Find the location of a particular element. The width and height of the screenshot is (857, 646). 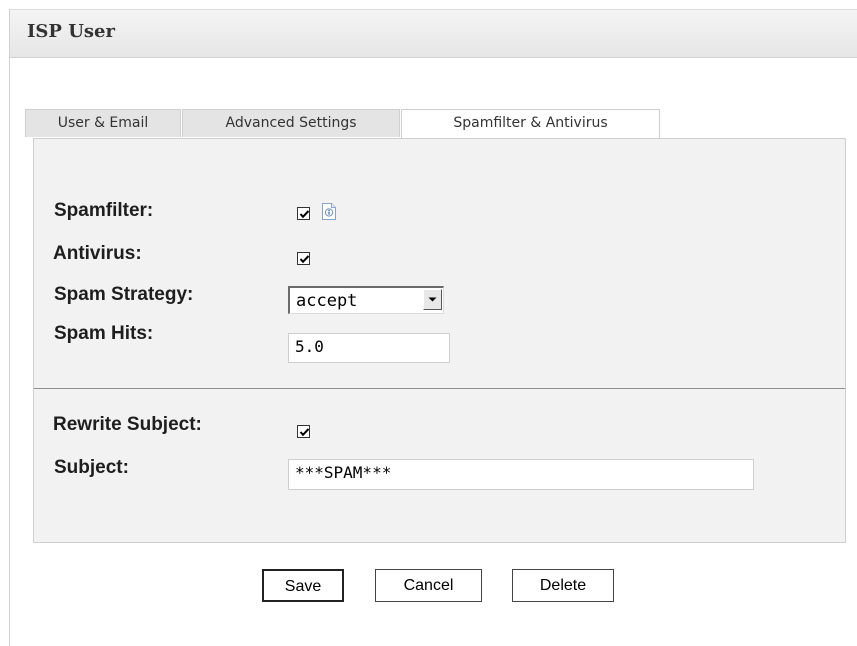

tab-user-email: User & Email is located at coordinates (103, 123).